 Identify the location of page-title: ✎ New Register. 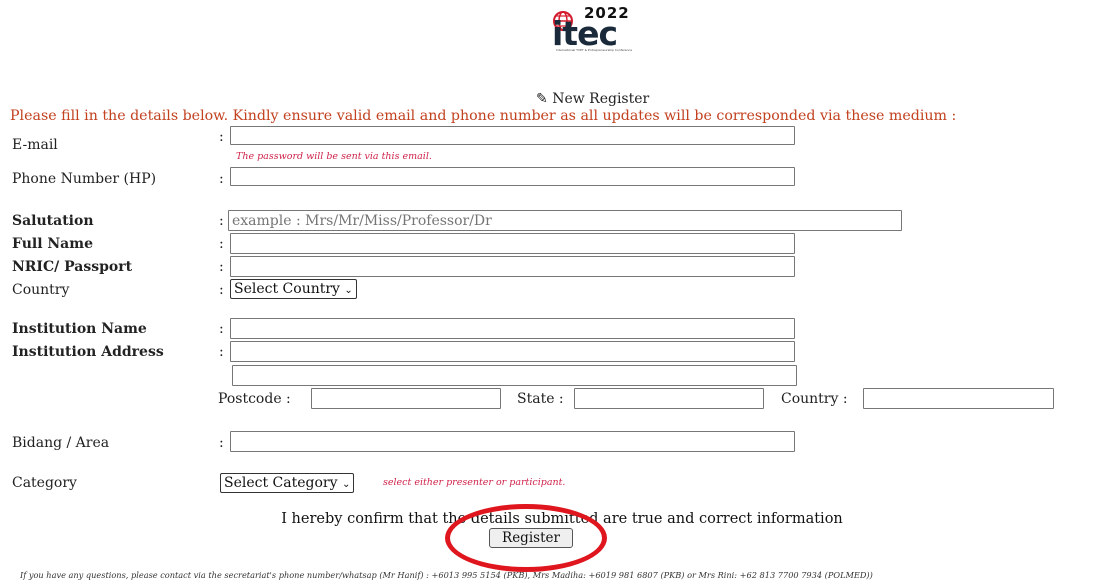
(592, 99).